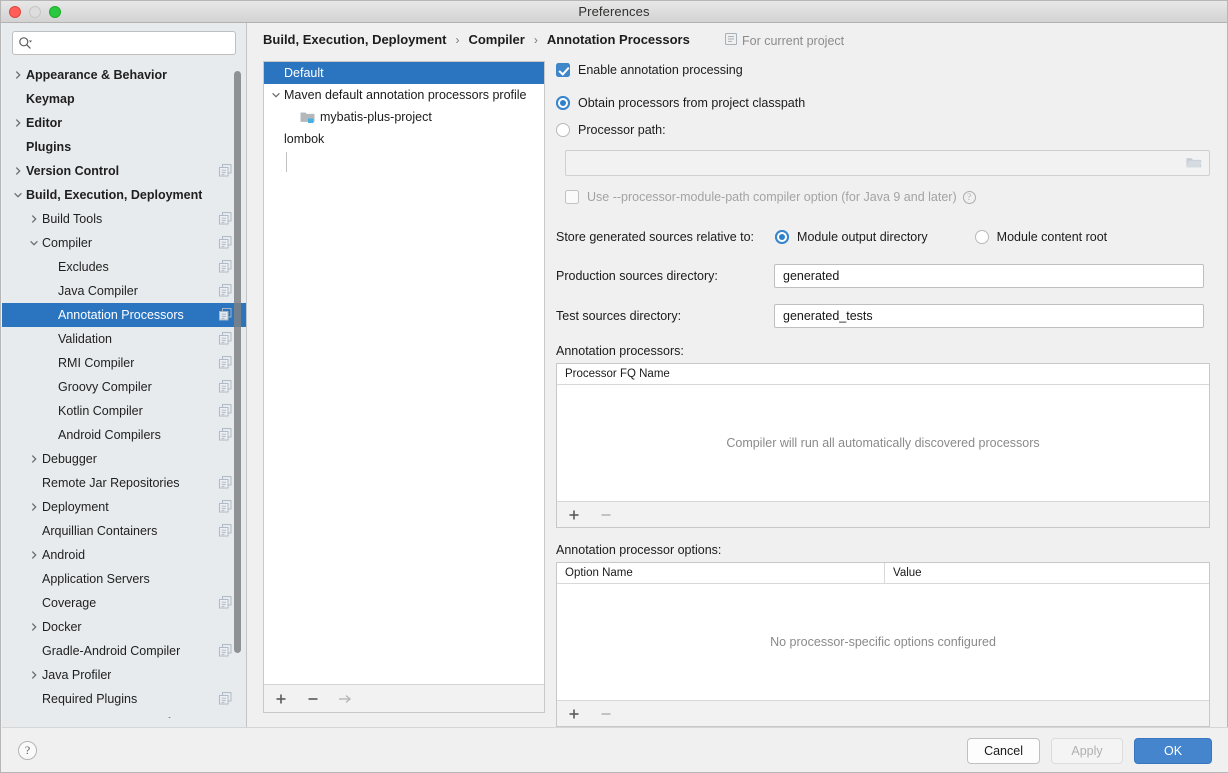 The width and height of the screenshot is (1228, 773). Describe the element at coordinates (124, 75) in the screenshot. I see `sidebar-item-appearance-behavior: Appearance & Behavior` at that location.